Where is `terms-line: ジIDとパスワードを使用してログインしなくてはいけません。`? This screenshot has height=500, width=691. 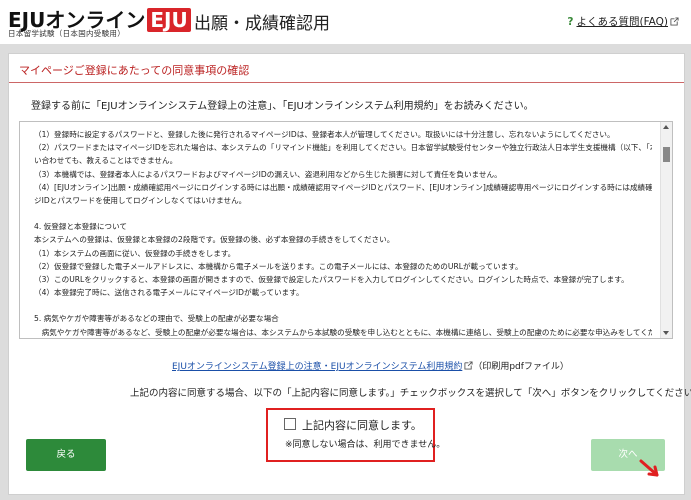
terms-line: ジIDとパスワードを使用してログインしなくてはいけません。 is located at coordinates (140, 201).